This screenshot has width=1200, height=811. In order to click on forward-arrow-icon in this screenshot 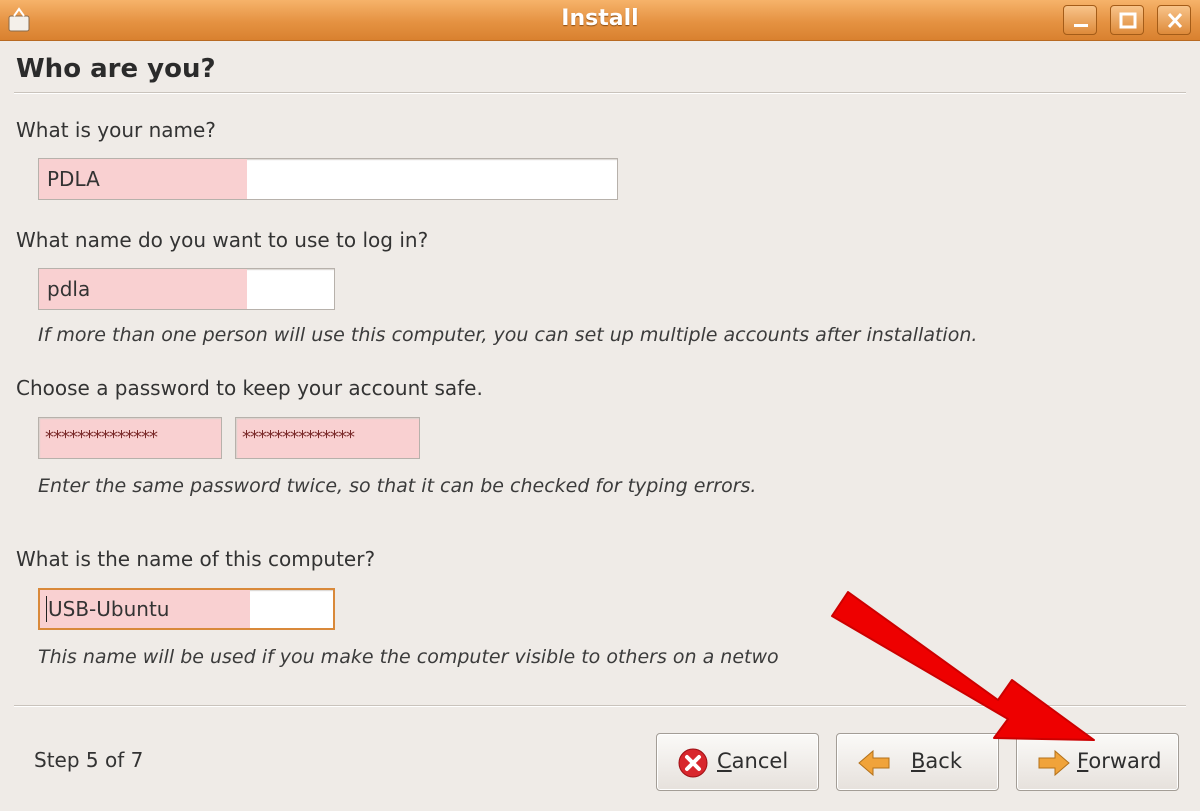, I will do `click(1054, 763)`.